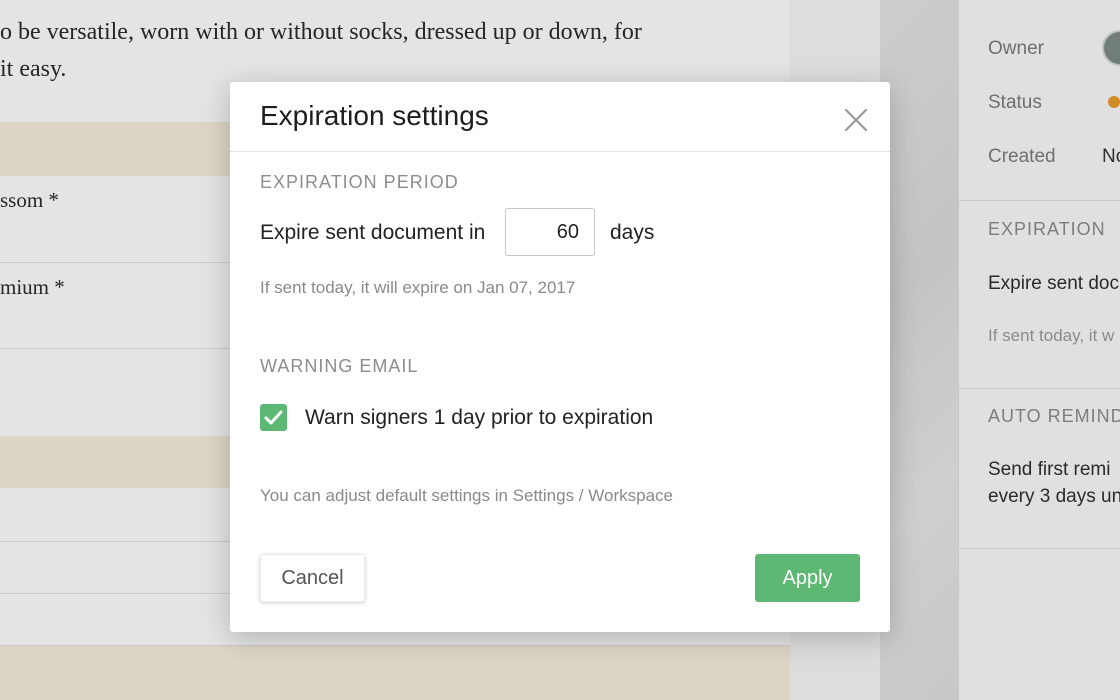  What do you see at coordinates (632, 232) in the screenshot?
I see `days-label: days` at bounding box center [632, 232].